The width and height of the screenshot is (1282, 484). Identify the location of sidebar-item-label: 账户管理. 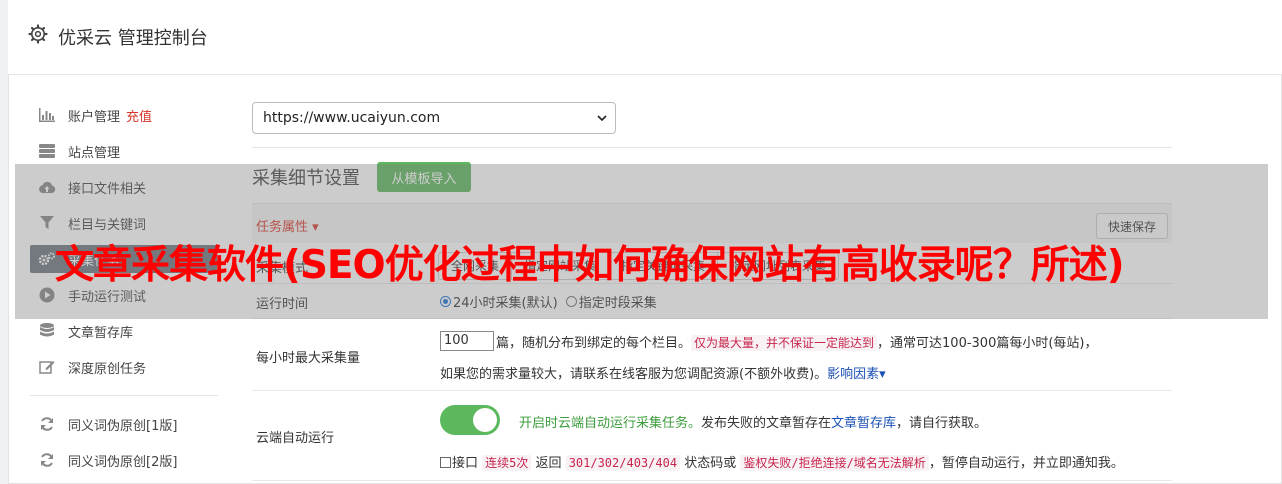
(94, 117).